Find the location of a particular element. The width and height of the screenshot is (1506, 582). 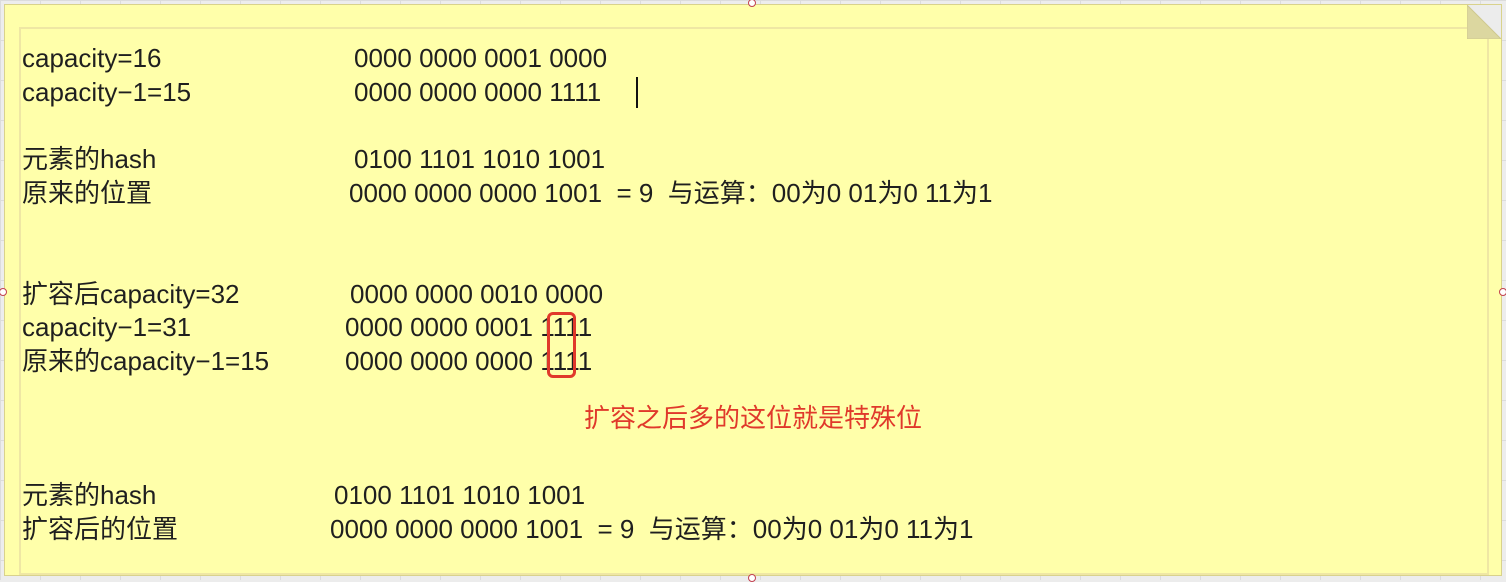

label-original-position: 原来的位置 is located at coordinates (87, 193).